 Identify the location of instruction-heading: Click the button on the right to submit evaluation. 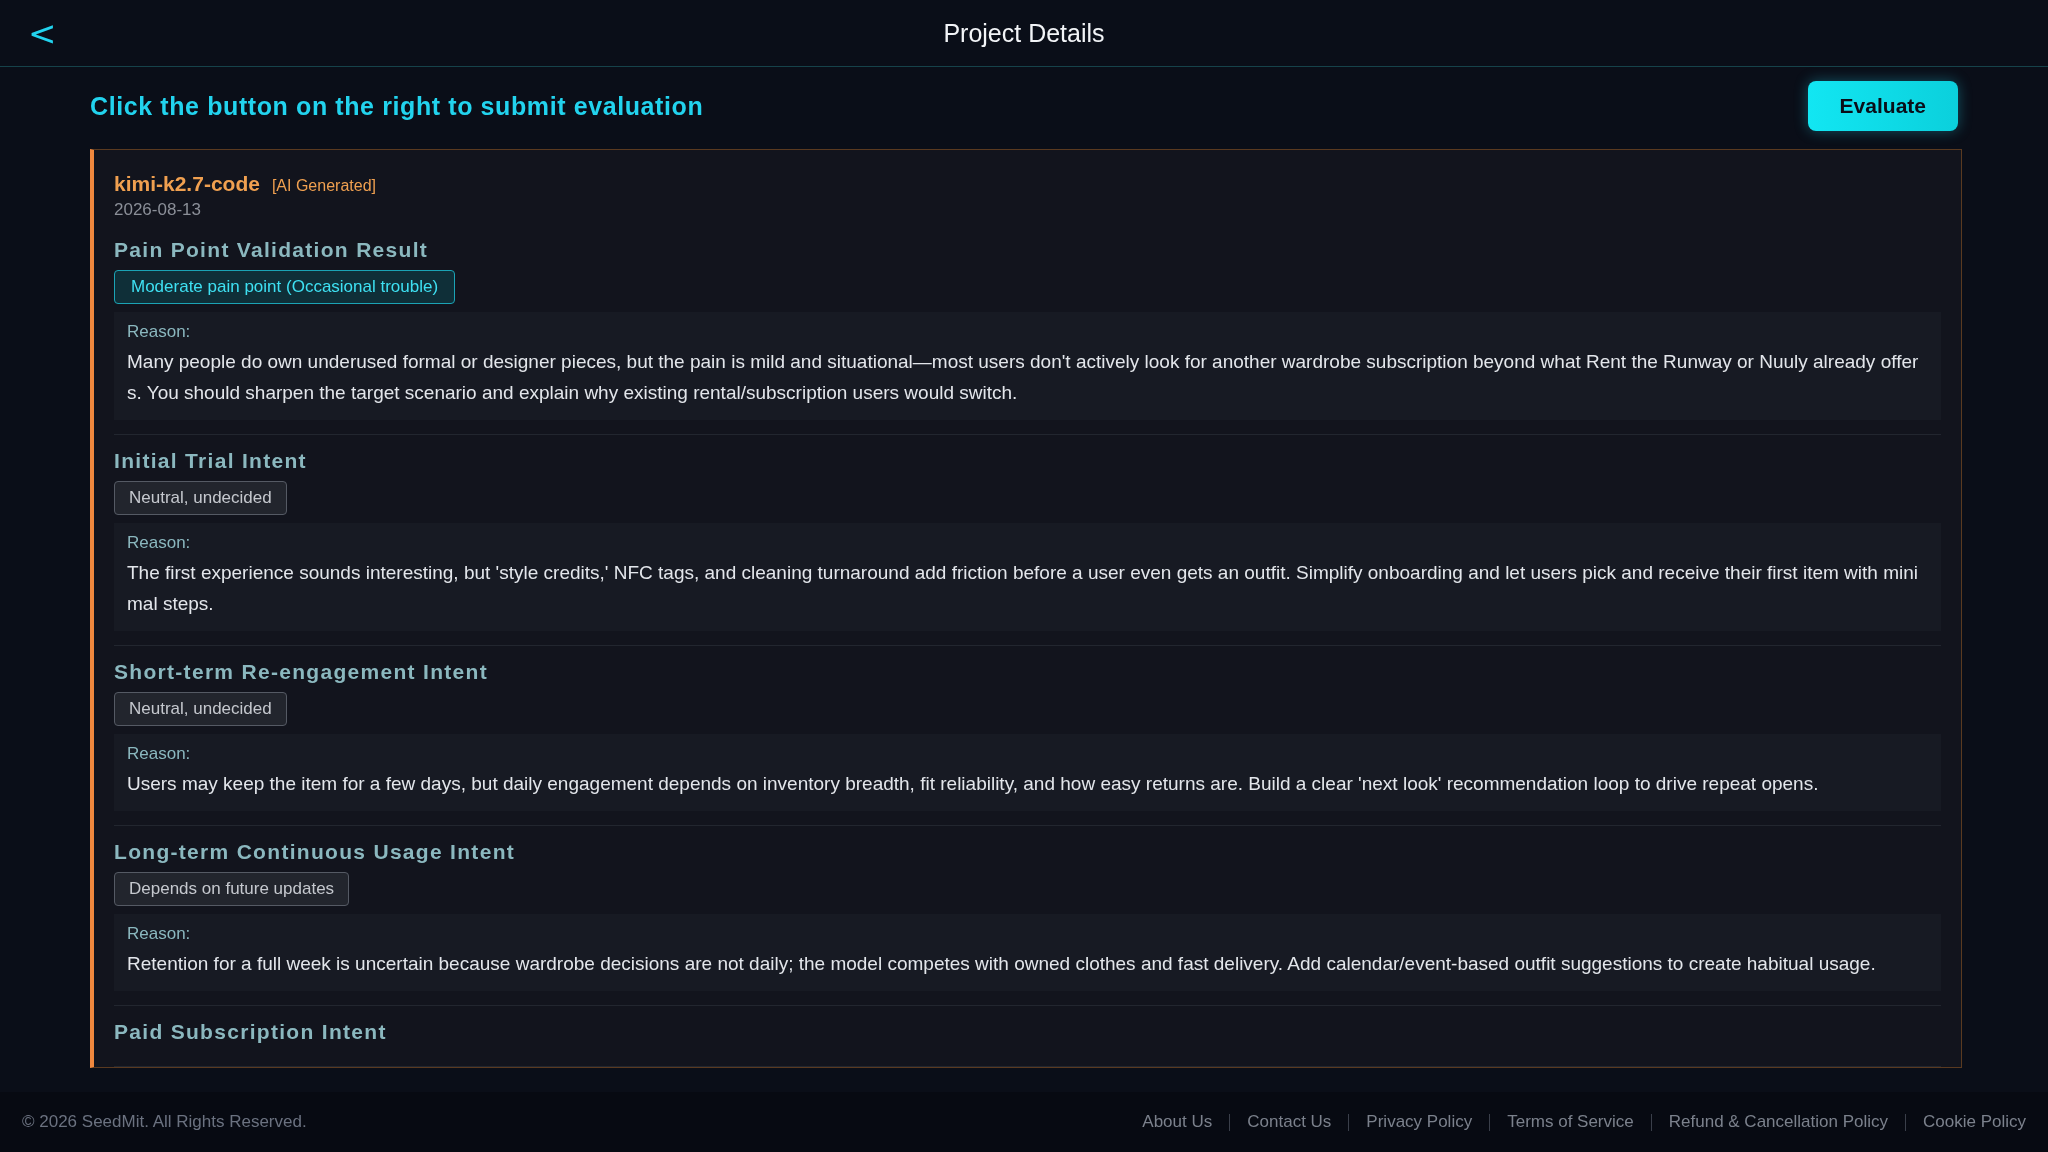
(397, 106).